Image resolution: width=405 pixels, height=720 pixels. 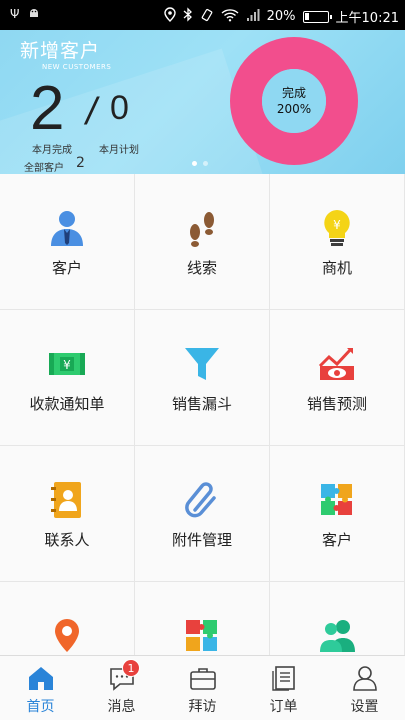 What do you see at coordinates (60, 51) in the screenshot?
I see `banner-title: 新增客户` at bounding box center [60, 51].